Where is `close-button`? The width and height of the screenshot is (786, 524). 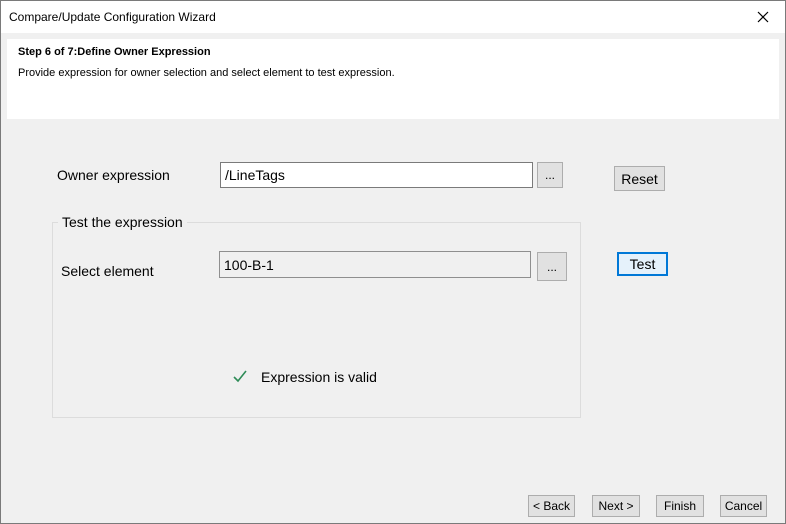 close-button is located at coordinates (763, 17).